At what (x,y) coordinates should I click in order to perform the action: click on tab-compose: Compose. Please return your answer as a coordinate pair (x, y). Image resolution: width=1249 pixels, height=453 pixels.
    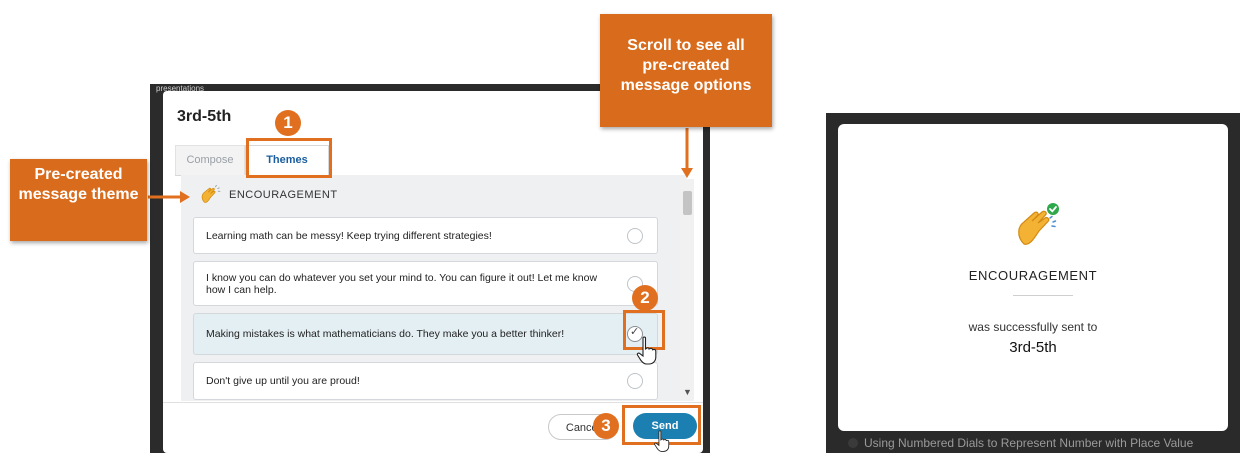
    Looking at the image, I should click on (210, 160).